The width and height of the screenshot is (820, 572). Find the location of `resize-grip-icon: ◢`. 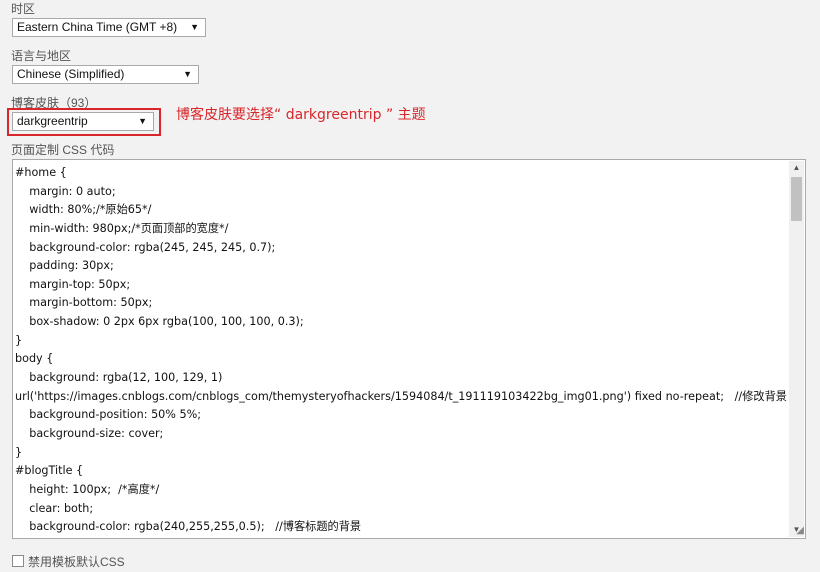

resize-grip-icon: ◢ is located at coordinates (798, 531).